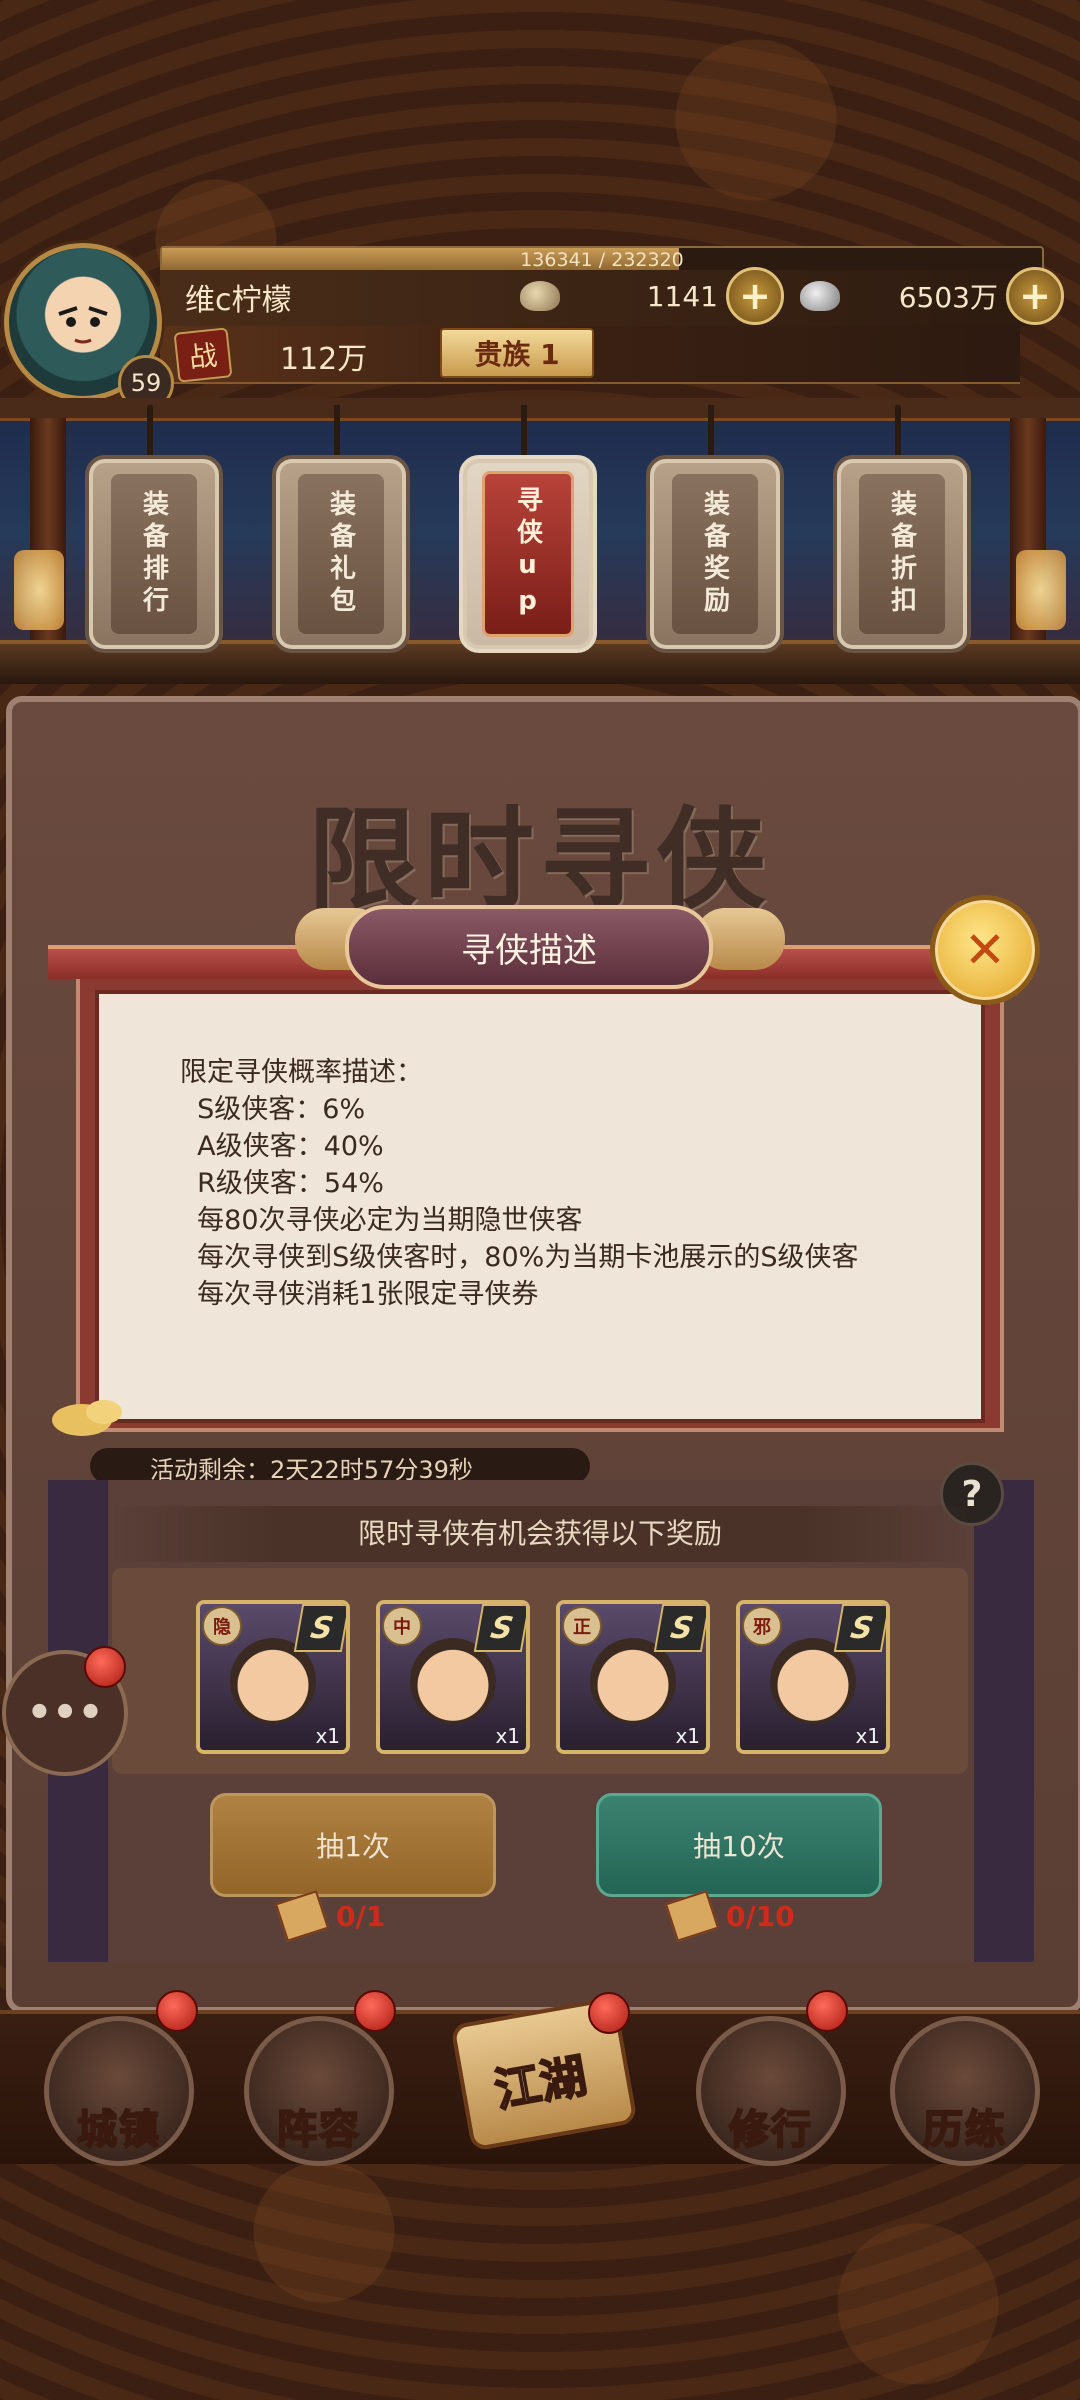 The image size is (1080, 2400). I want to click on draw-once-cost: 0/1, so click(330, 1916).